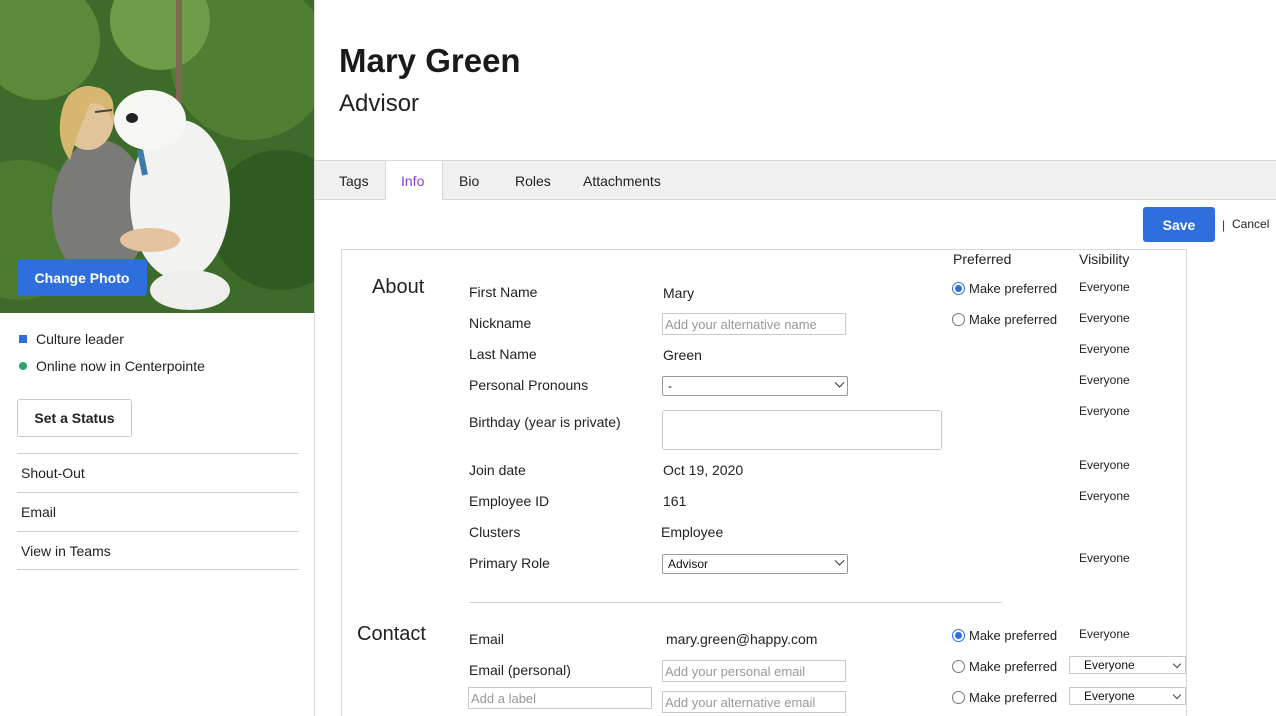  I want to click on last-name-label: Last Name, so click(503, 354).